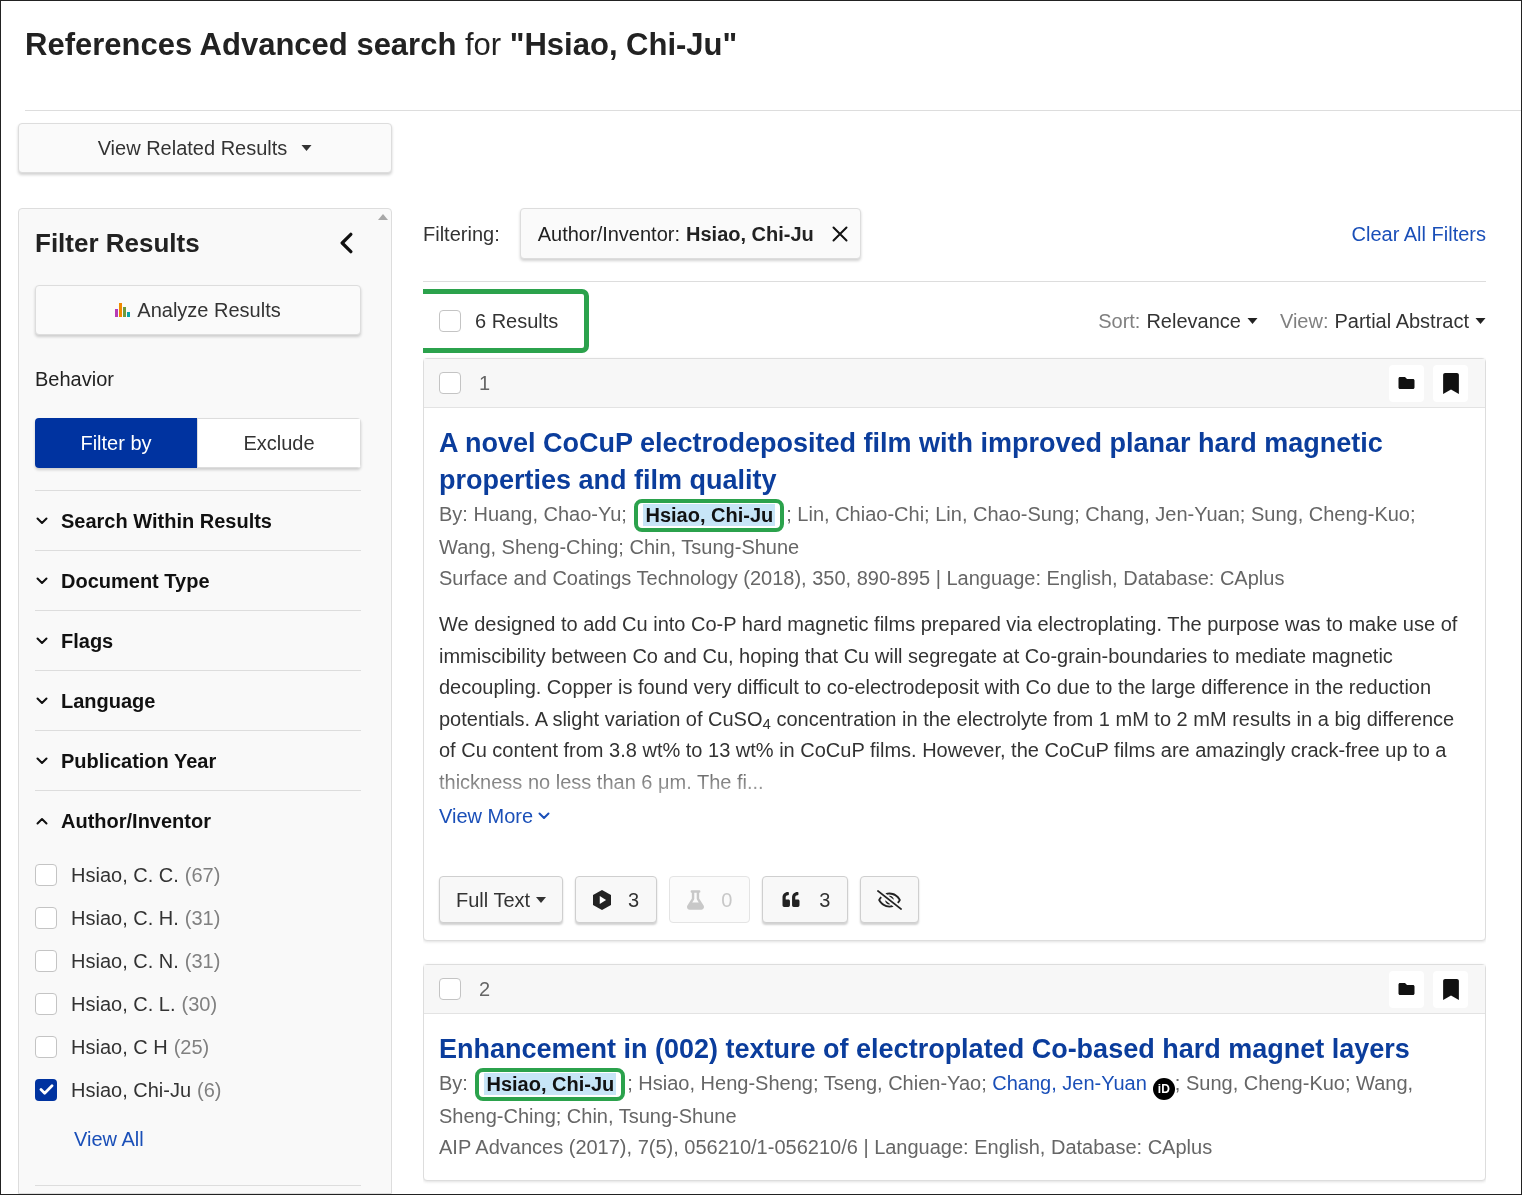 This screenshot has height=1195, width=1522. I want to click on citations-count-button: 3, so click(805, 900).